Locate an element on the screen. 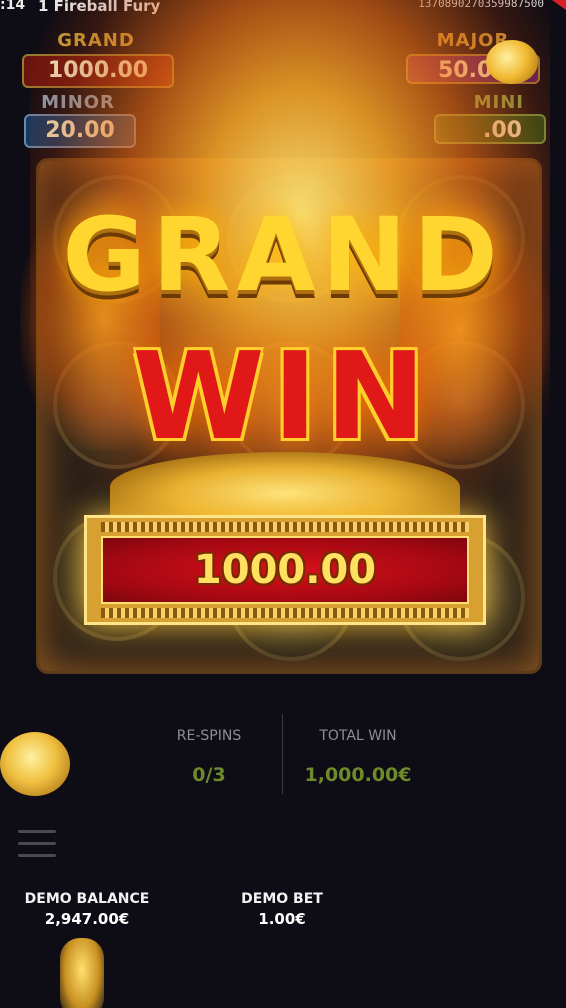 Image resolution: width=566 pixels, height=1008 pixels. banner-border-bottom is located at coordinates (285, 613).